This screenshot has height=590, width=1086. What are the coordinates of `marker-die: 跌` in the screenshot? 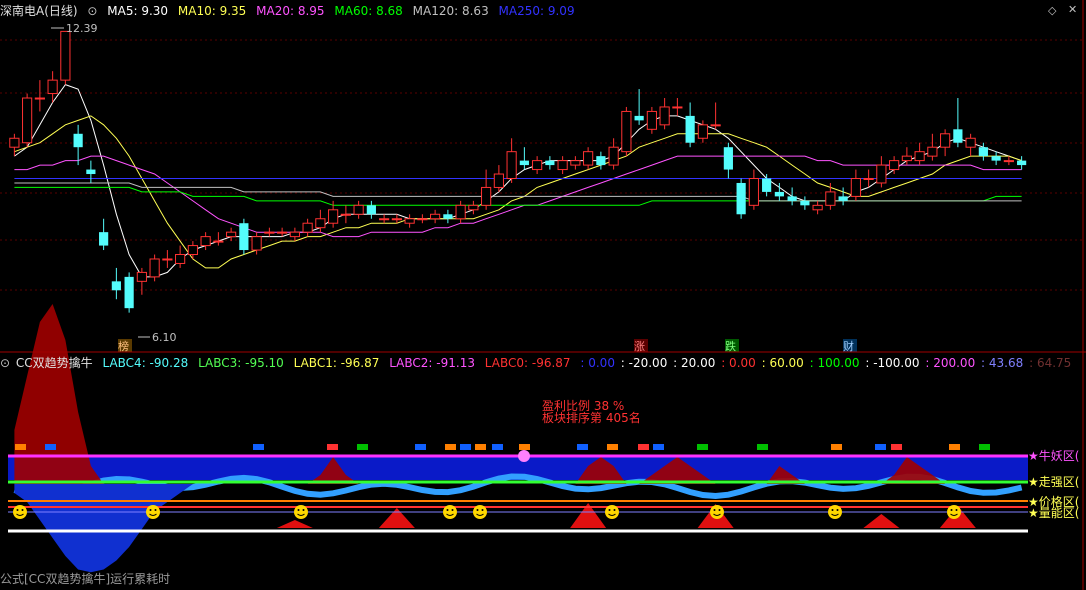 It's located at (730, 346).